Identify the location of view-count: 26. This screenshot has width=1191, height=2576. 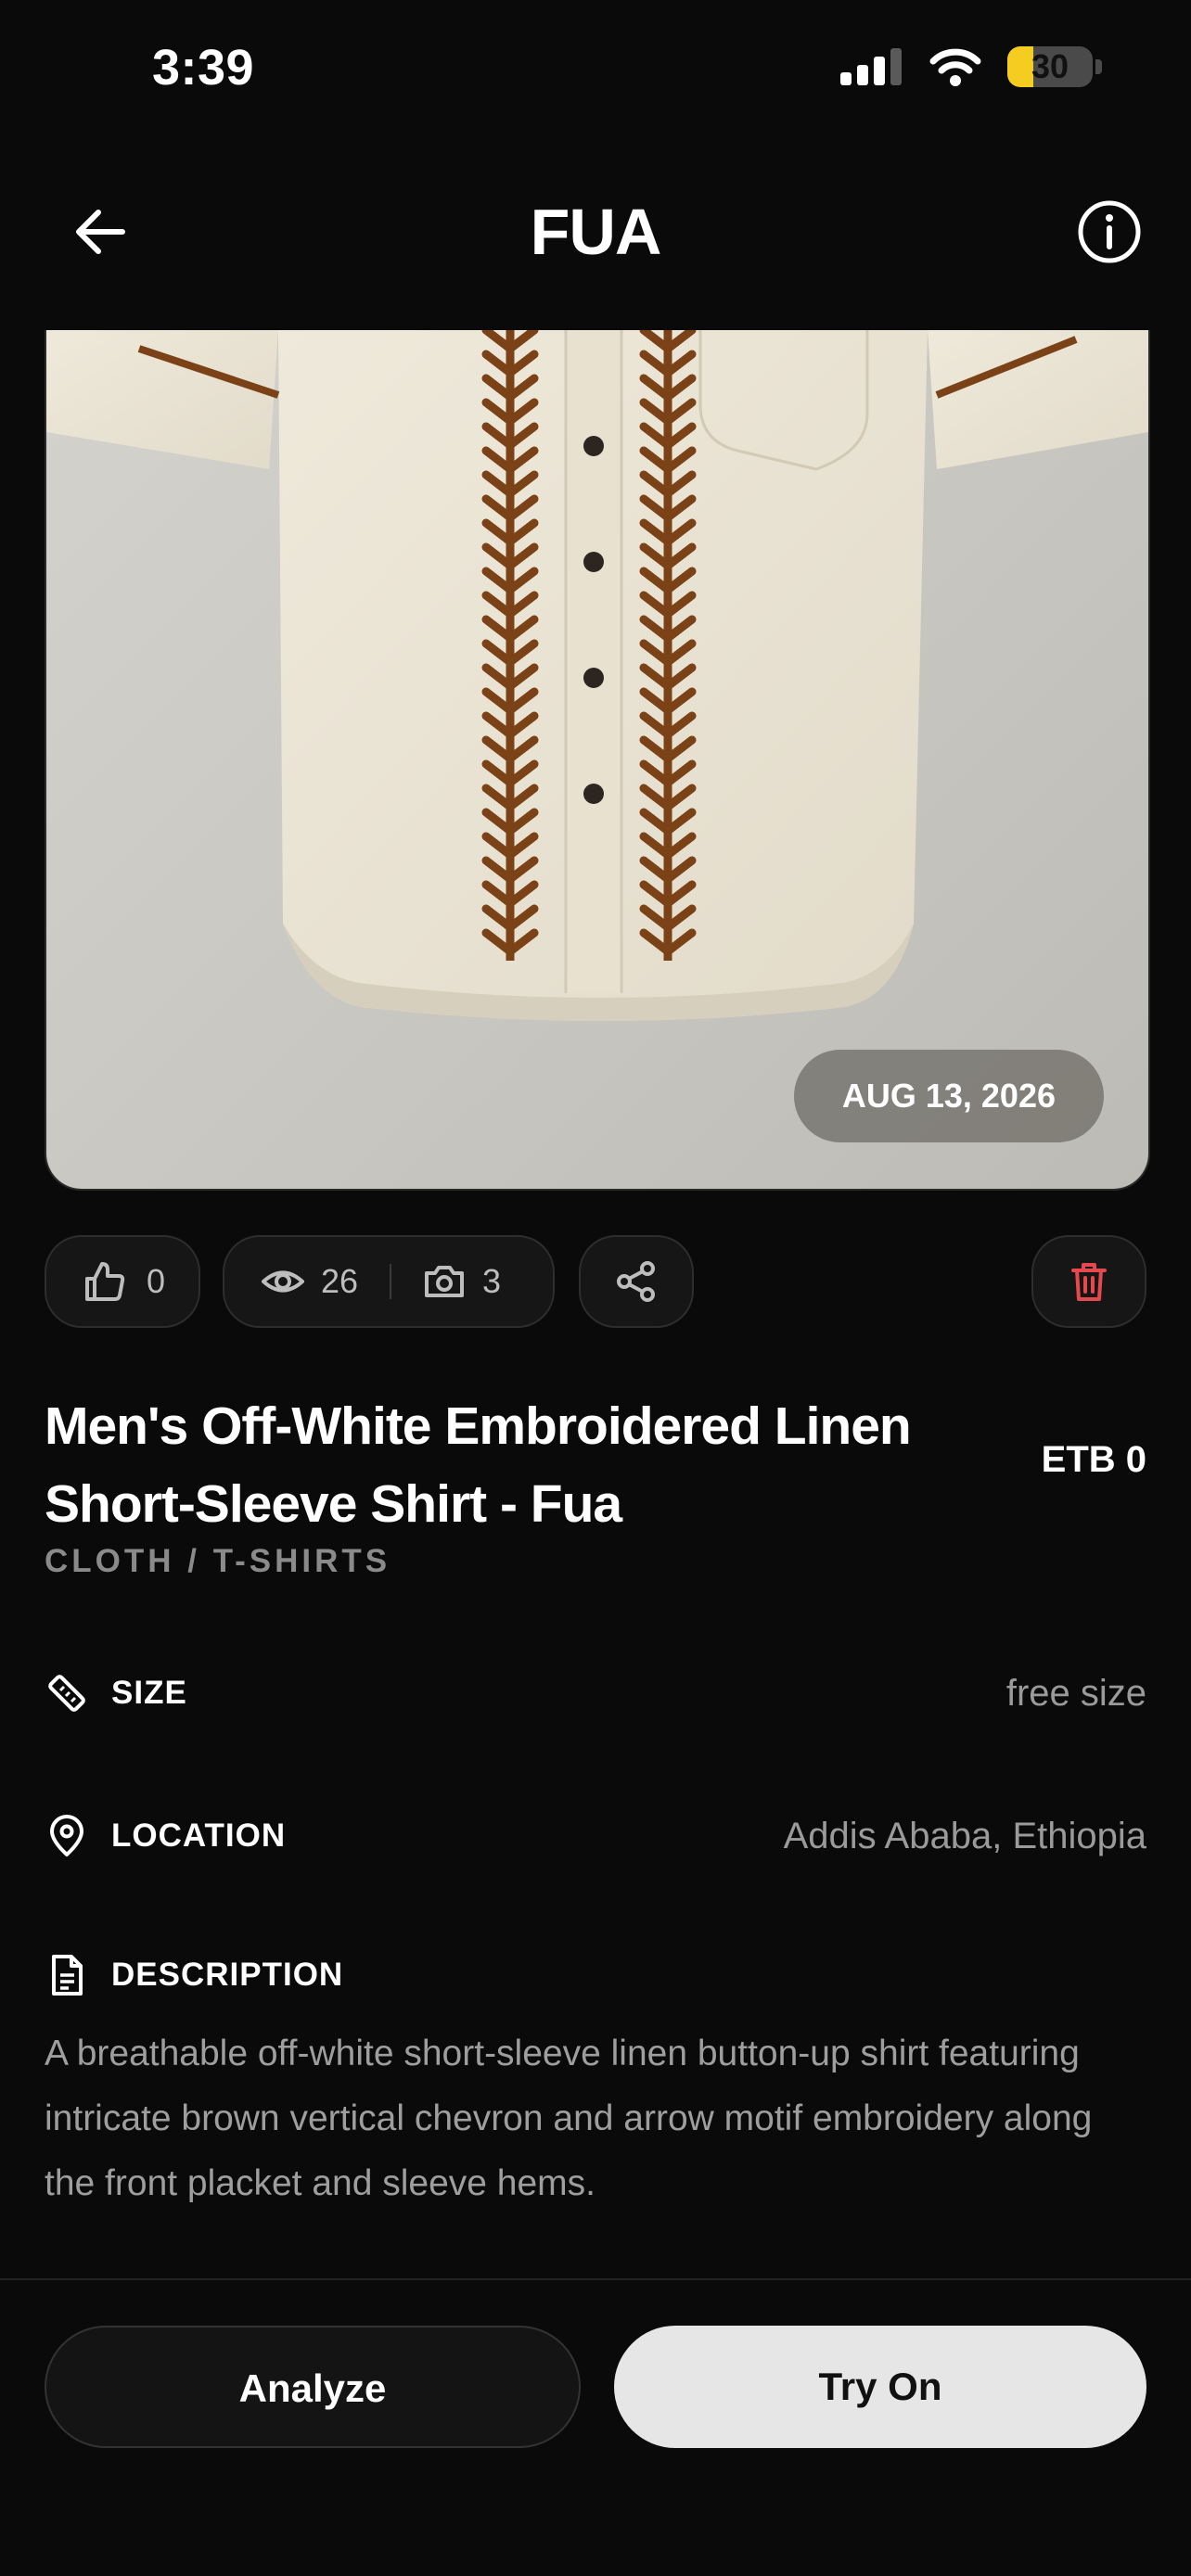
(340, 1281).